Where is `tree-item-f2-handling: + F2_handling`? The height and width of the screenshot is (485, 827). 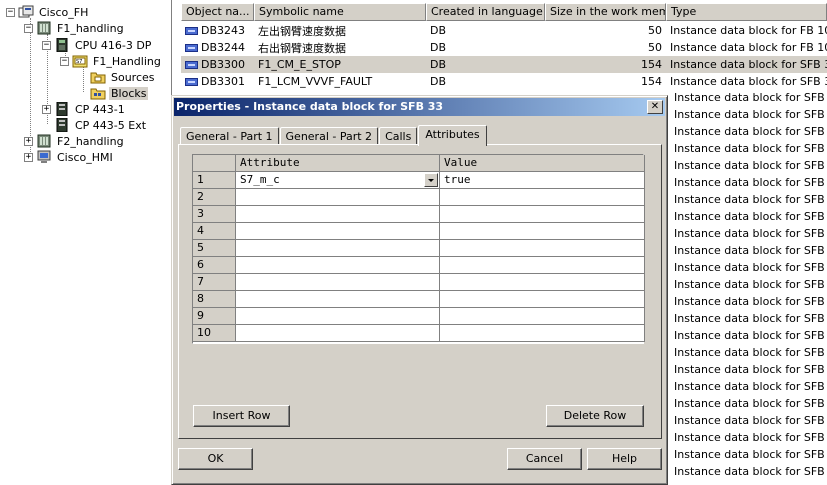
tree-item-f2-handling: + F2_handling is located at coordinates (75, 141).